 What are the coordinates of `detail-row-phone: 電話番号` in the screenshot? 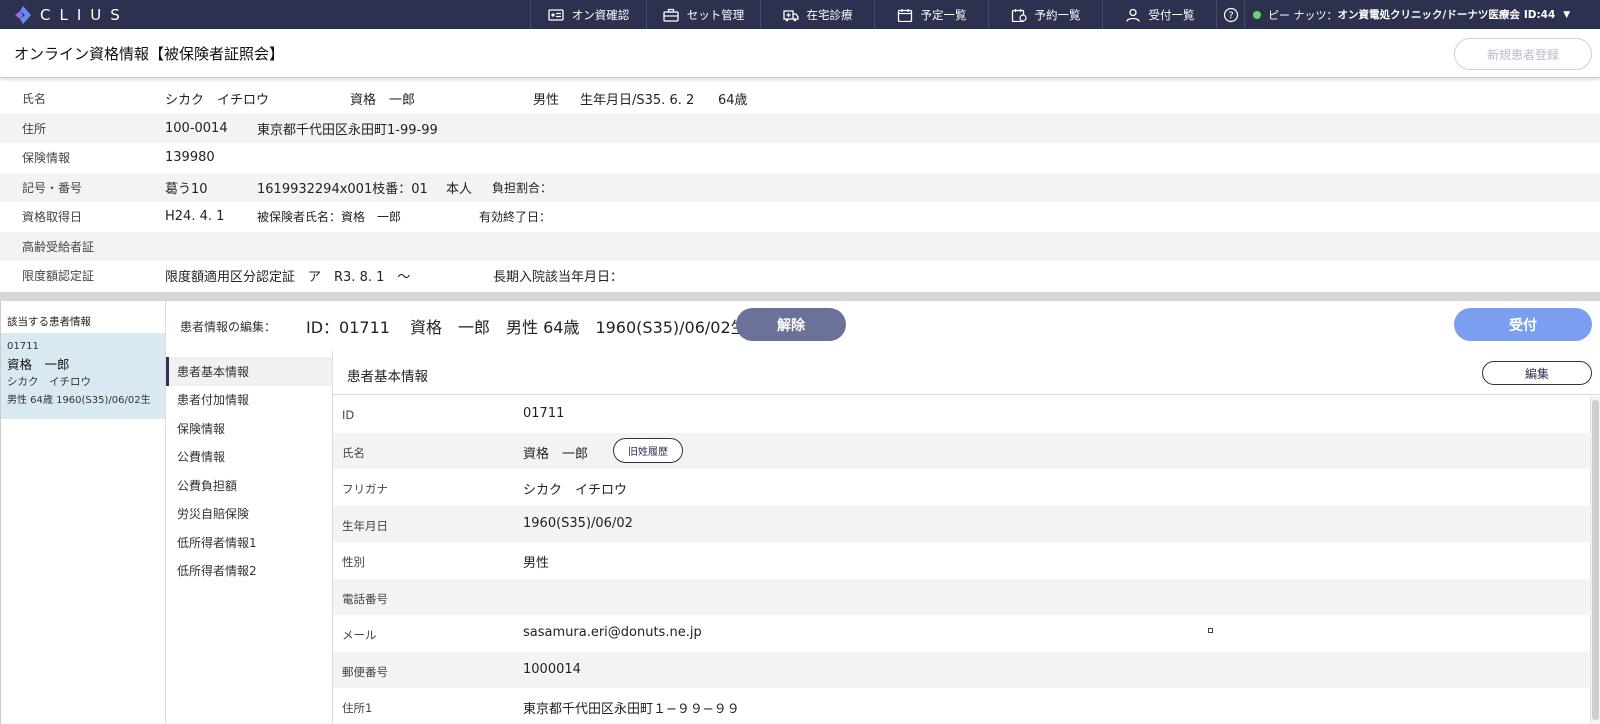 It's located at (961, 596).